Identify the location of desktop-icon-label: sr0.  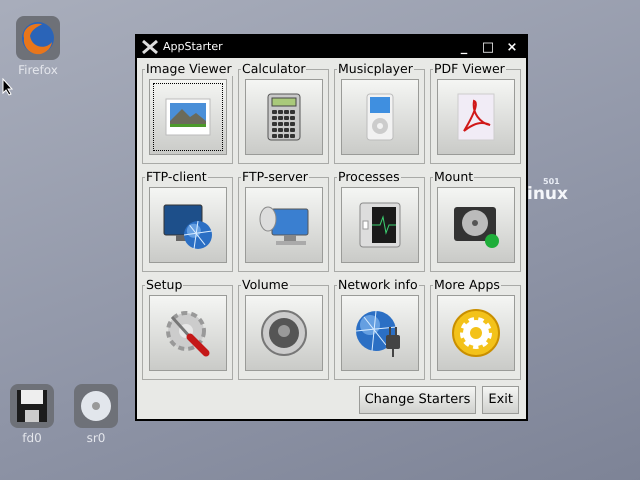
(96, 438).